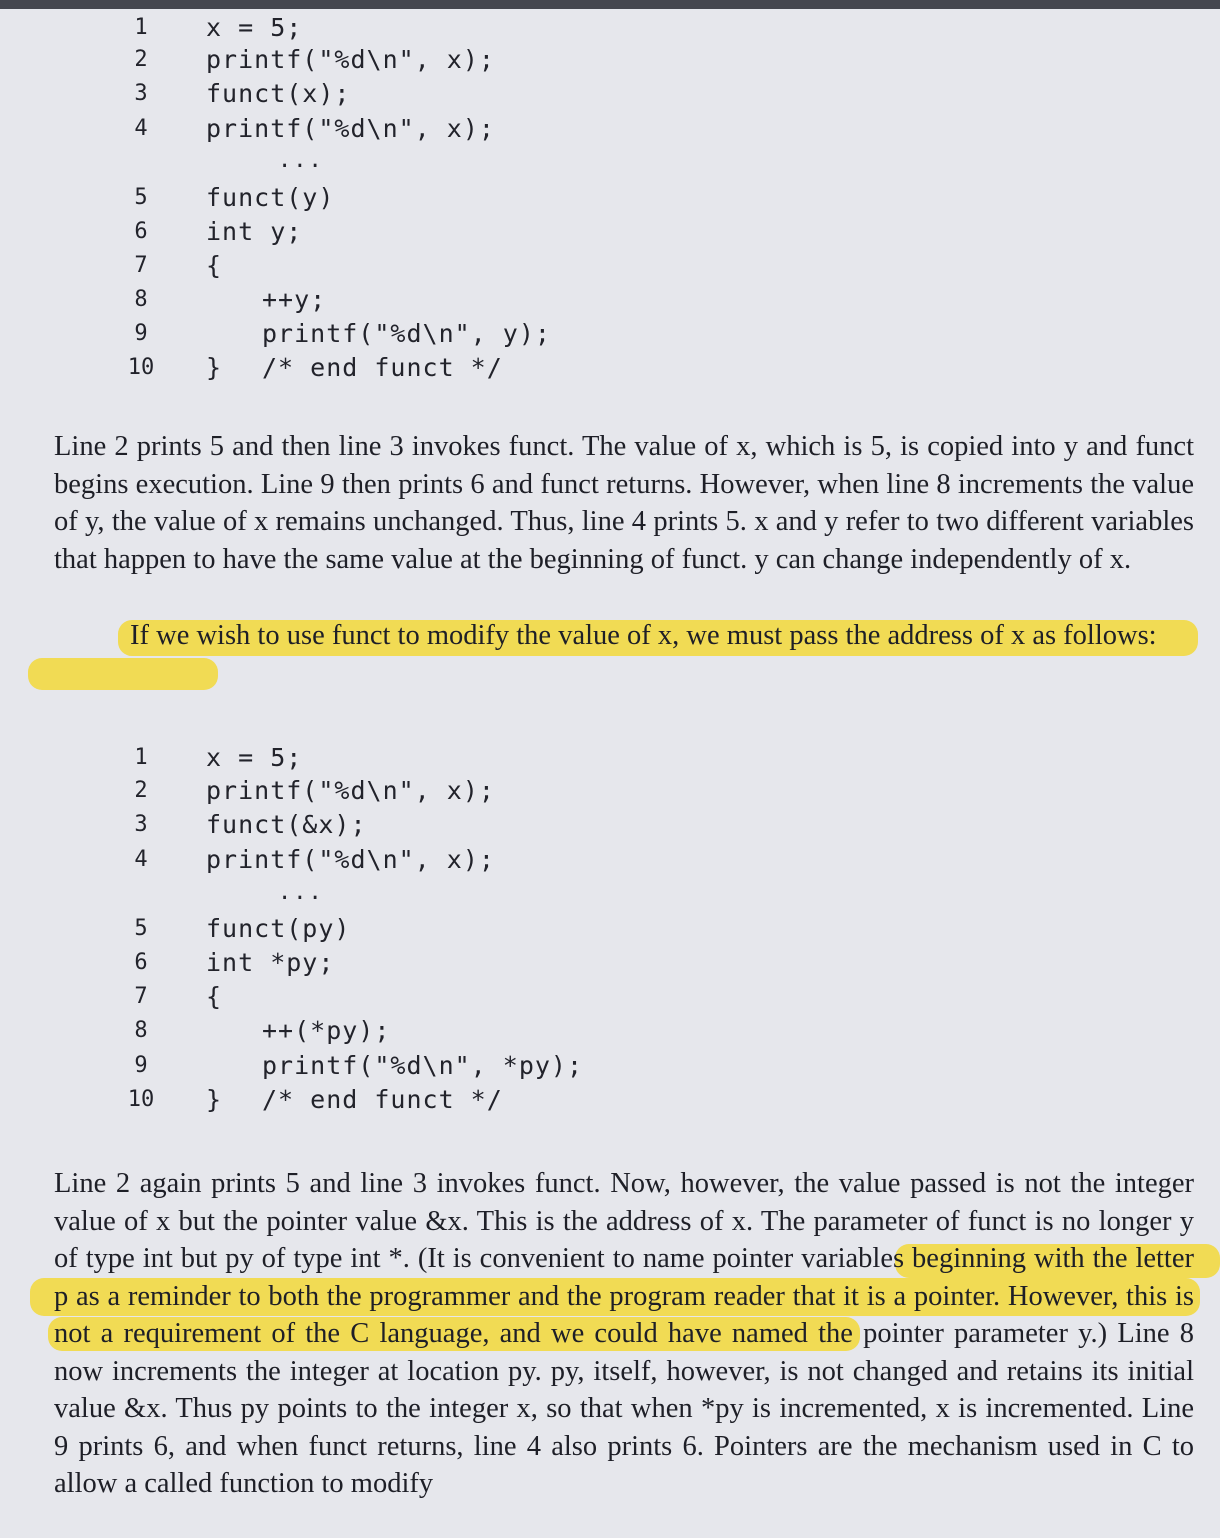 This screenshot has height=1538, width=1220. Describe the element at coordinates (278, 93) in the screenshot. I see `code-text: funct(x);` at that location.